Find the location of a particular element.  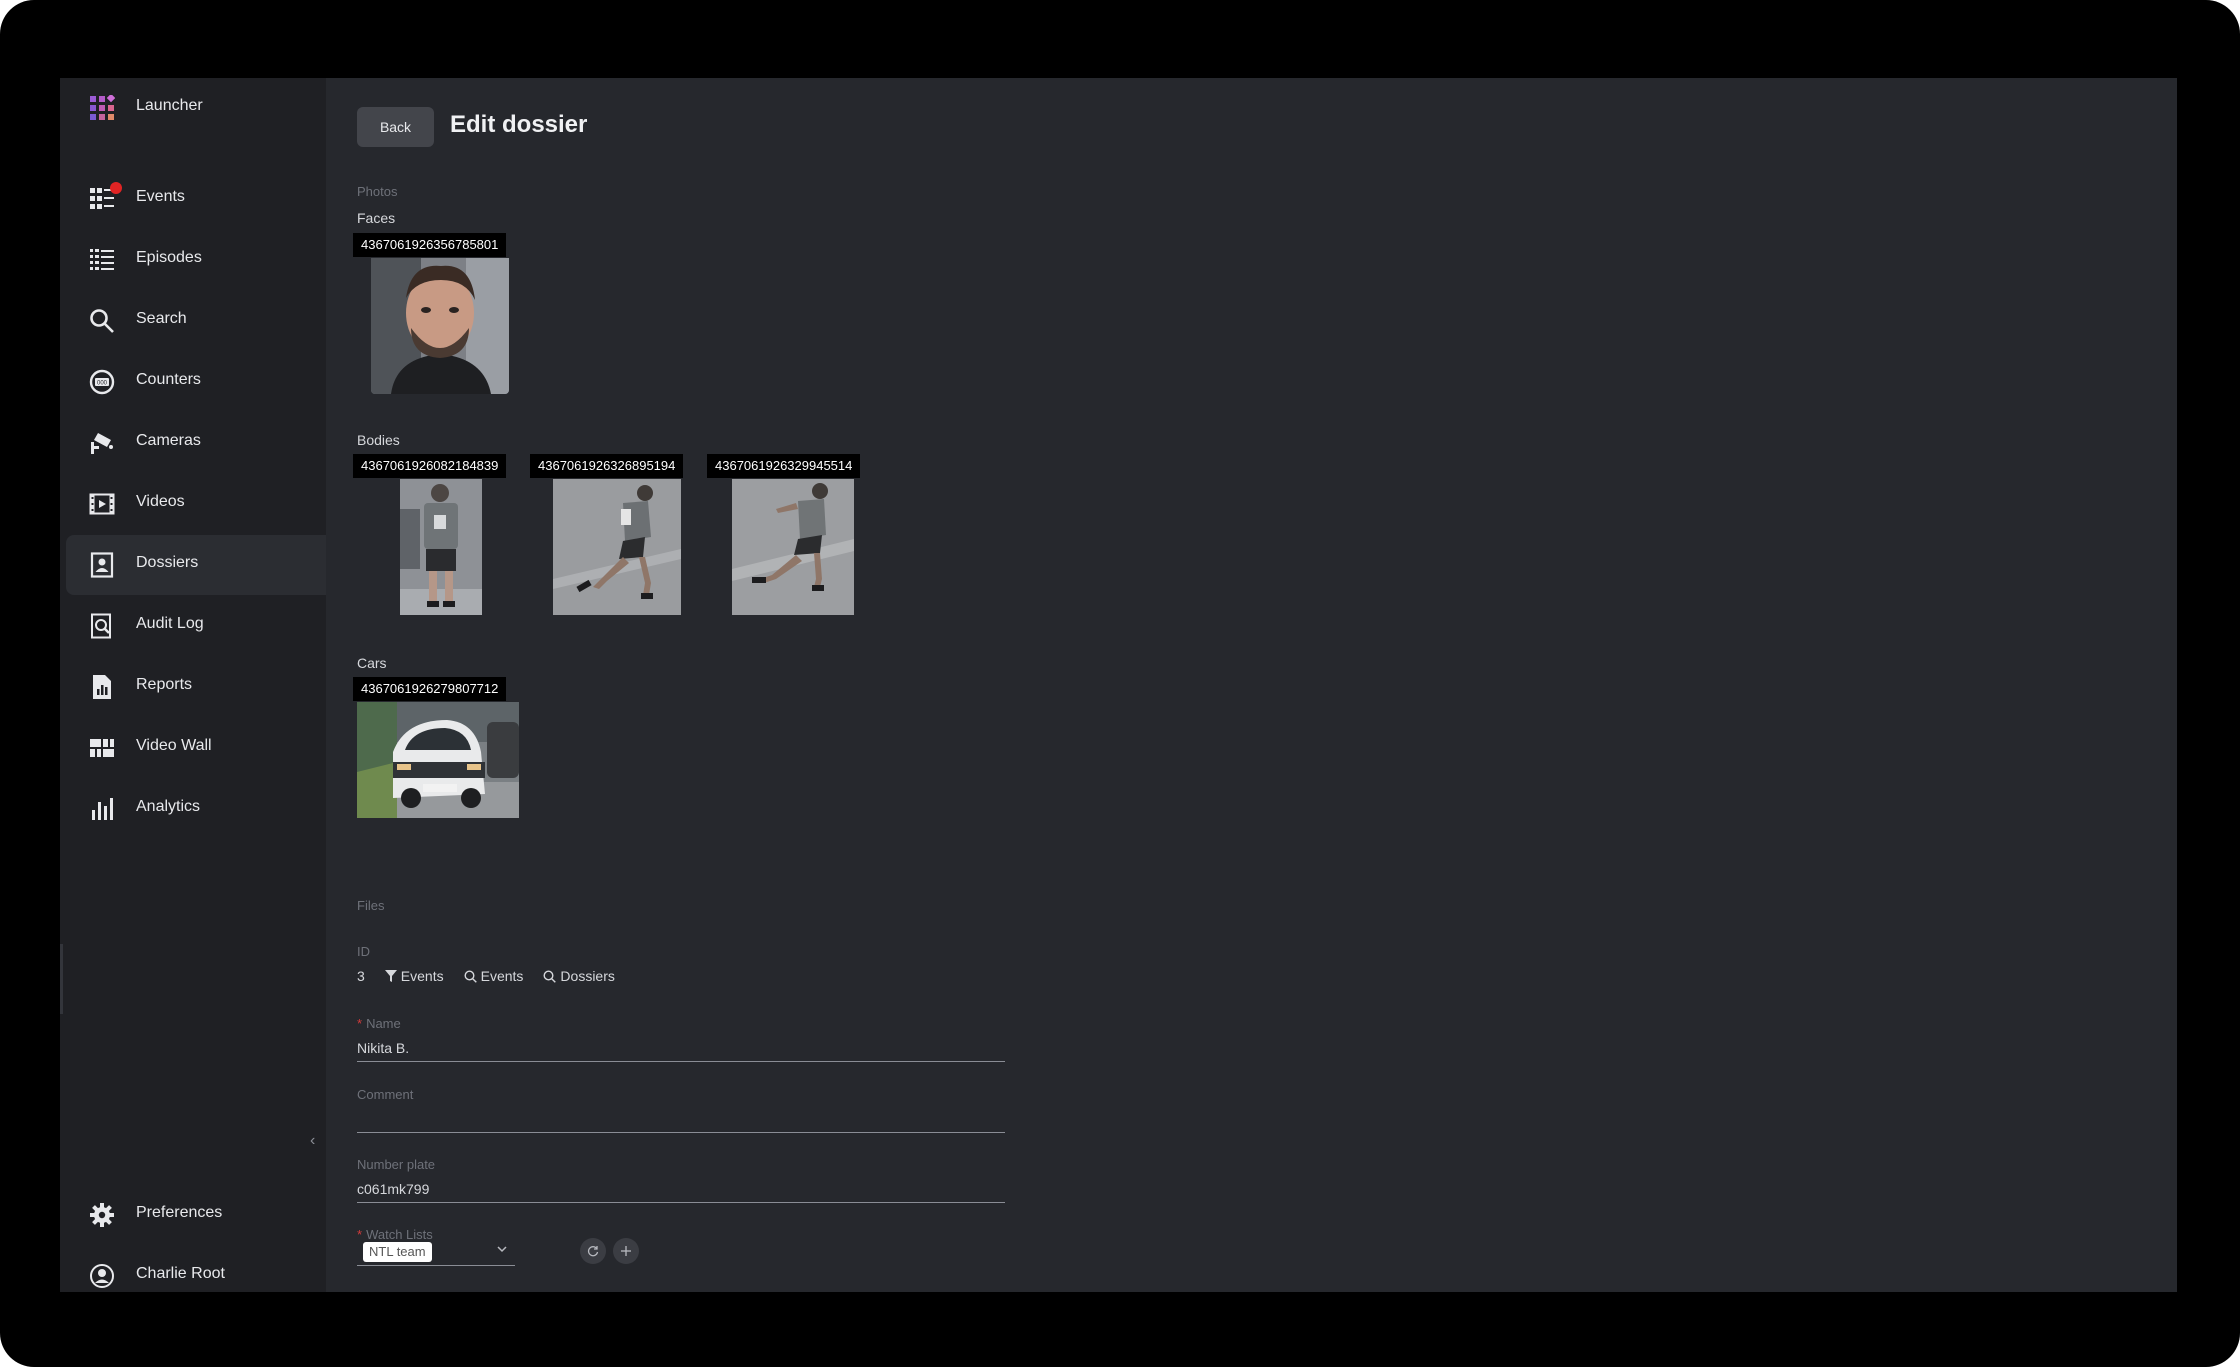

face-photo-card: 4367061926356785801 is located at coordinates (438, 314).